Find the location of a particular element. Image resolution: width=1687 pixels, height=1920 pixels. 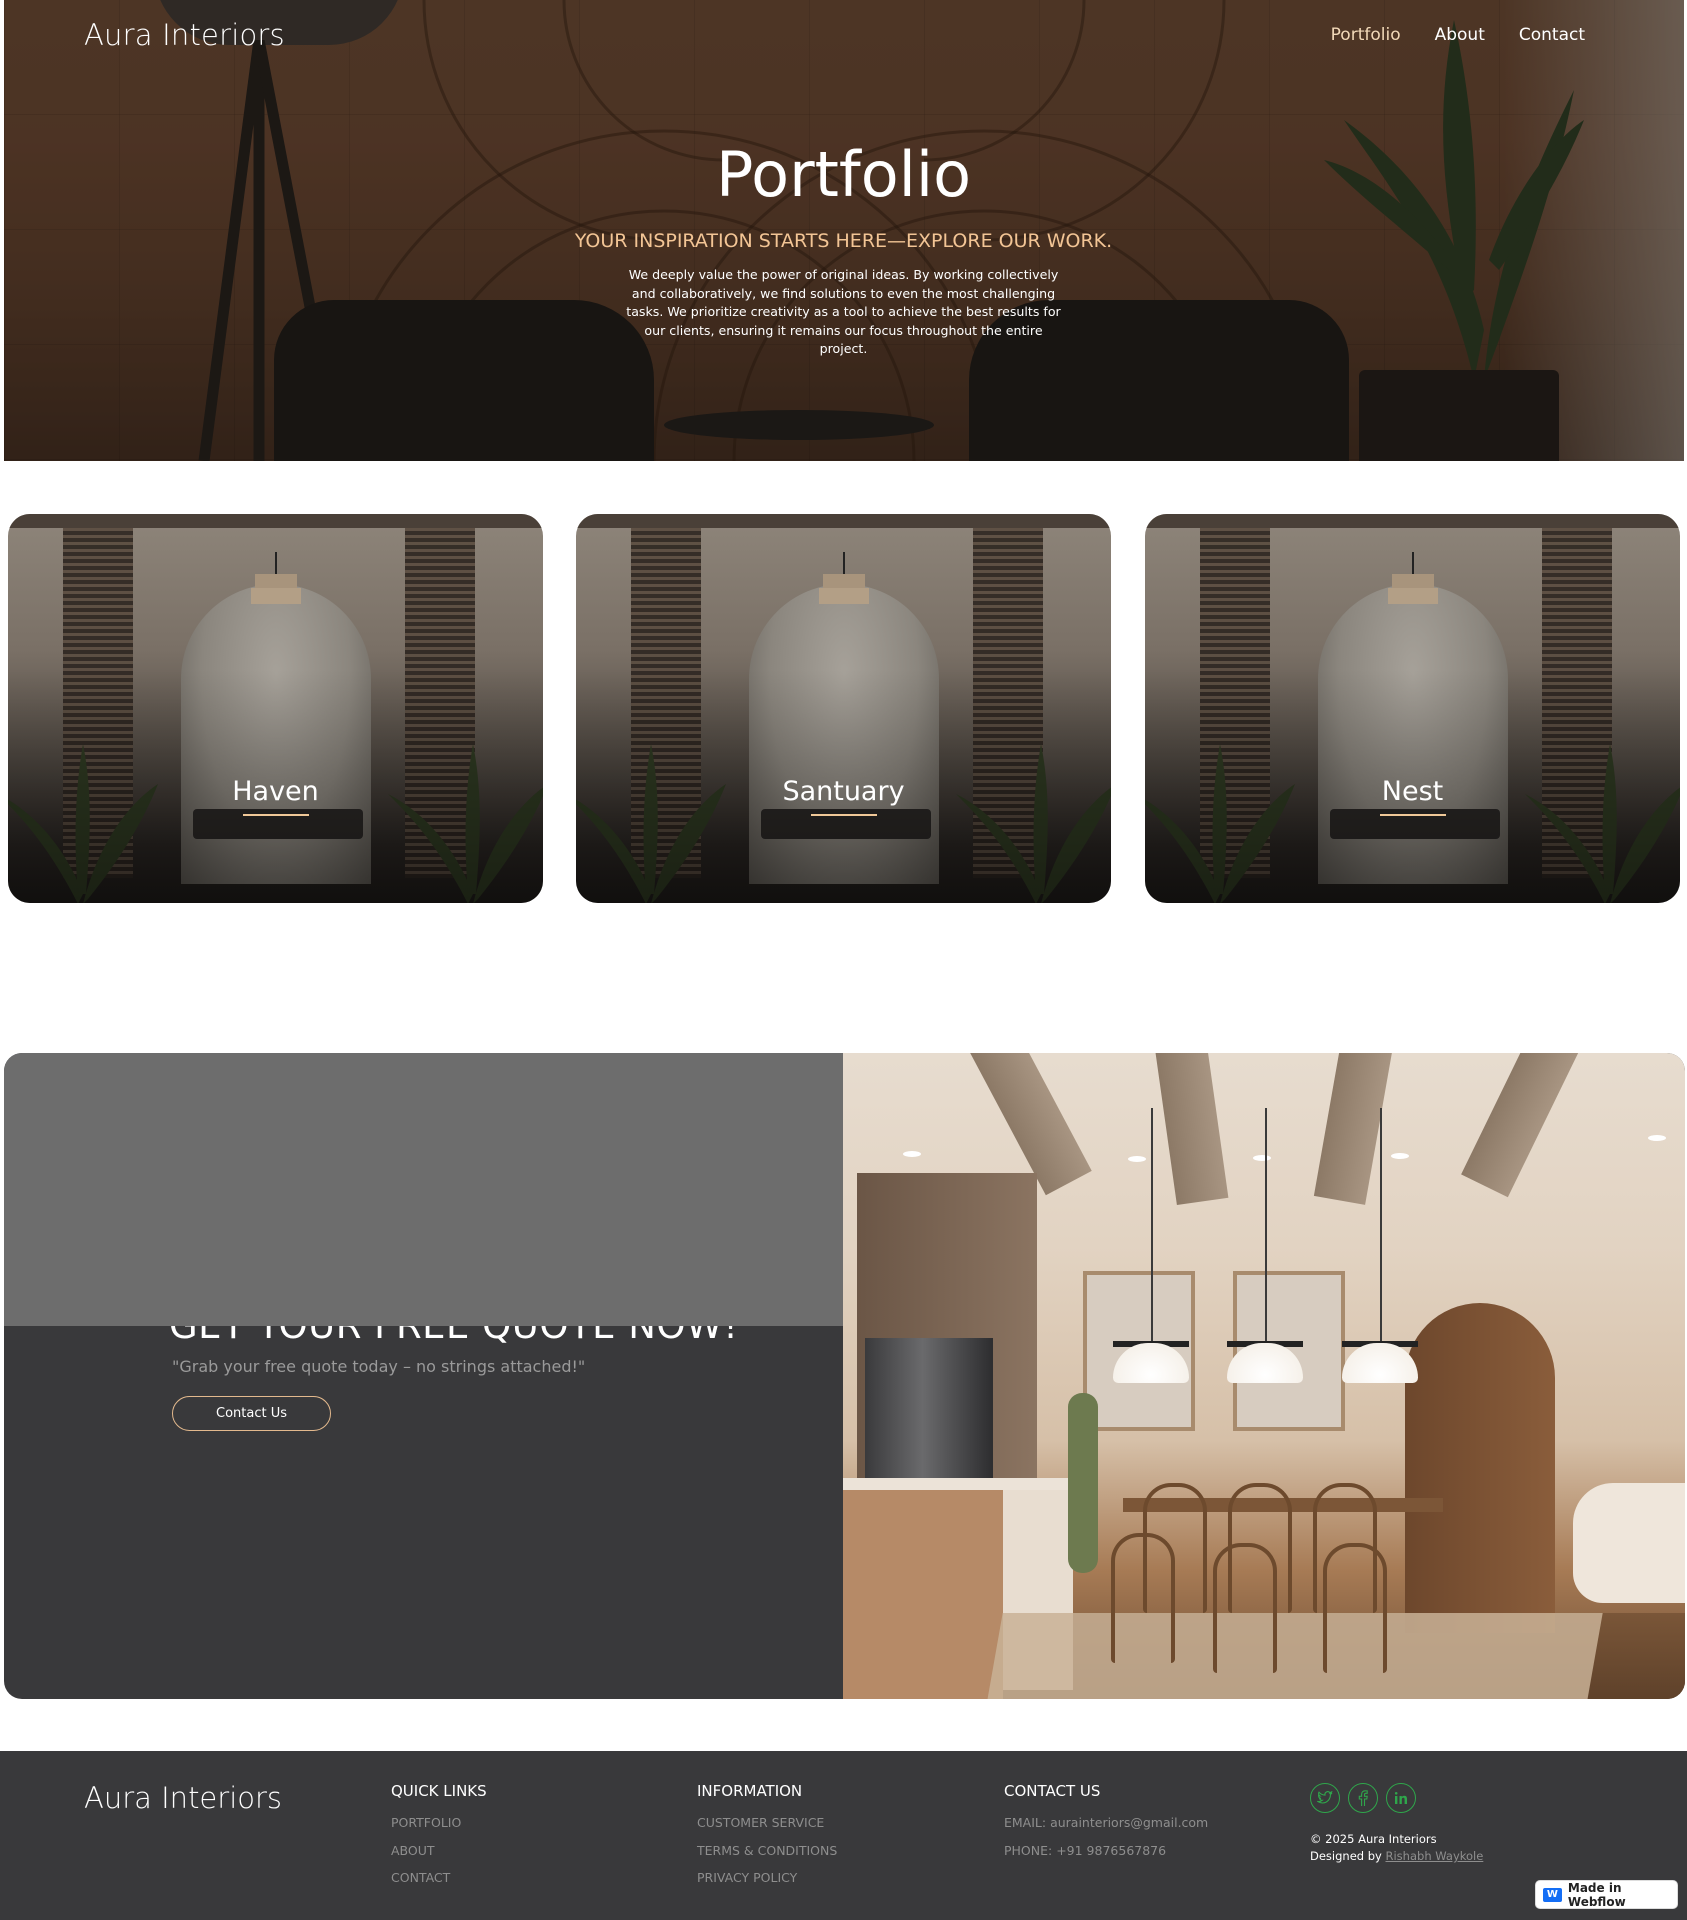

twitter-icon is located at coordinates (1325, 1798).